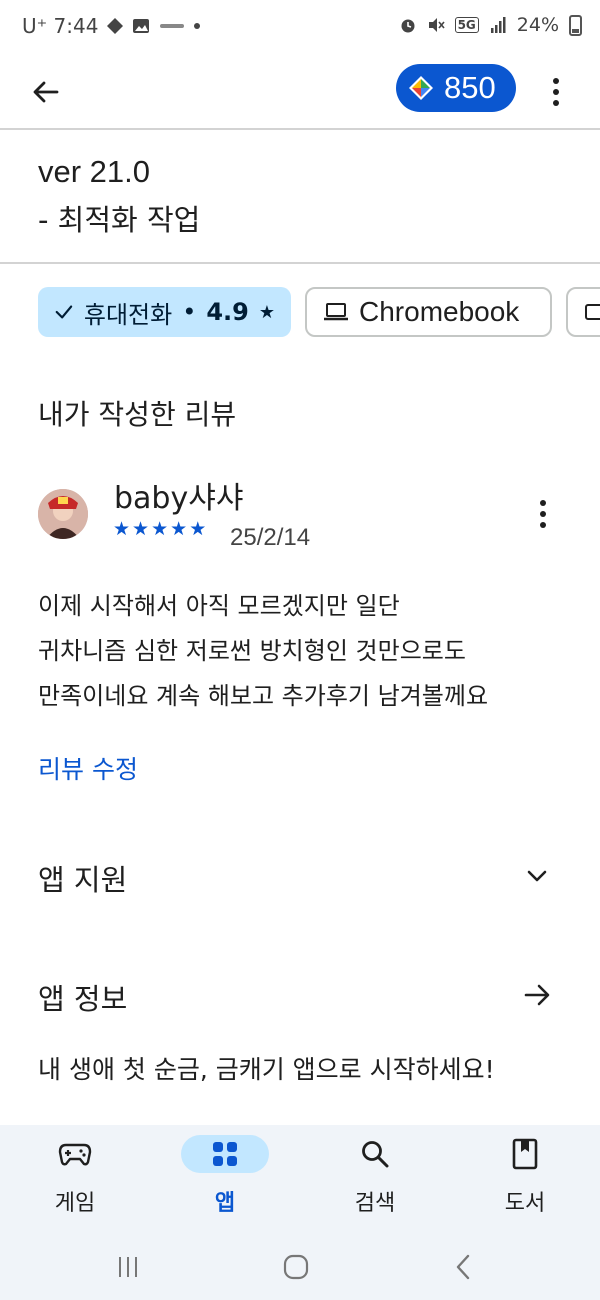 The height and width of the screenshot is (1300, 600). I want to click on chip-chromebook: Chromebook, so click(428, 312).